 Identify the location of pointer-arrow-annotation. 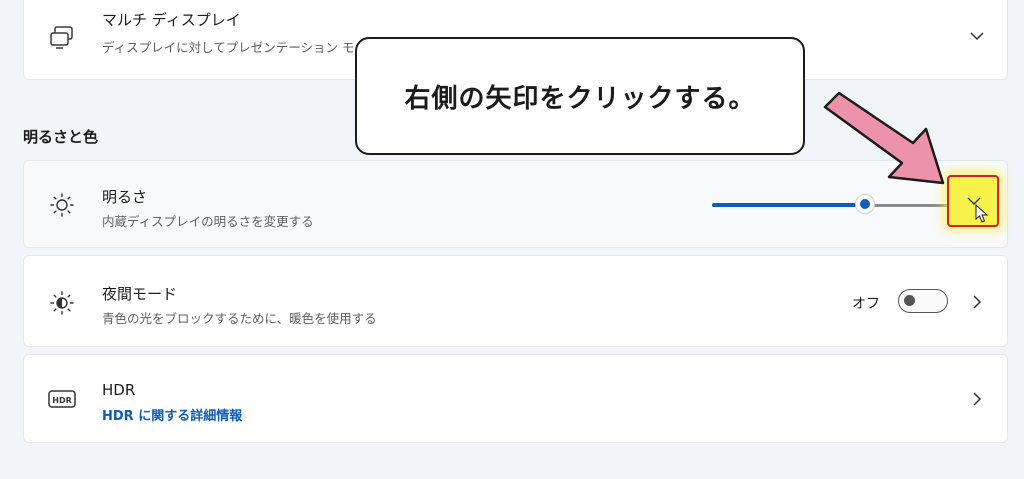
(884, 138).